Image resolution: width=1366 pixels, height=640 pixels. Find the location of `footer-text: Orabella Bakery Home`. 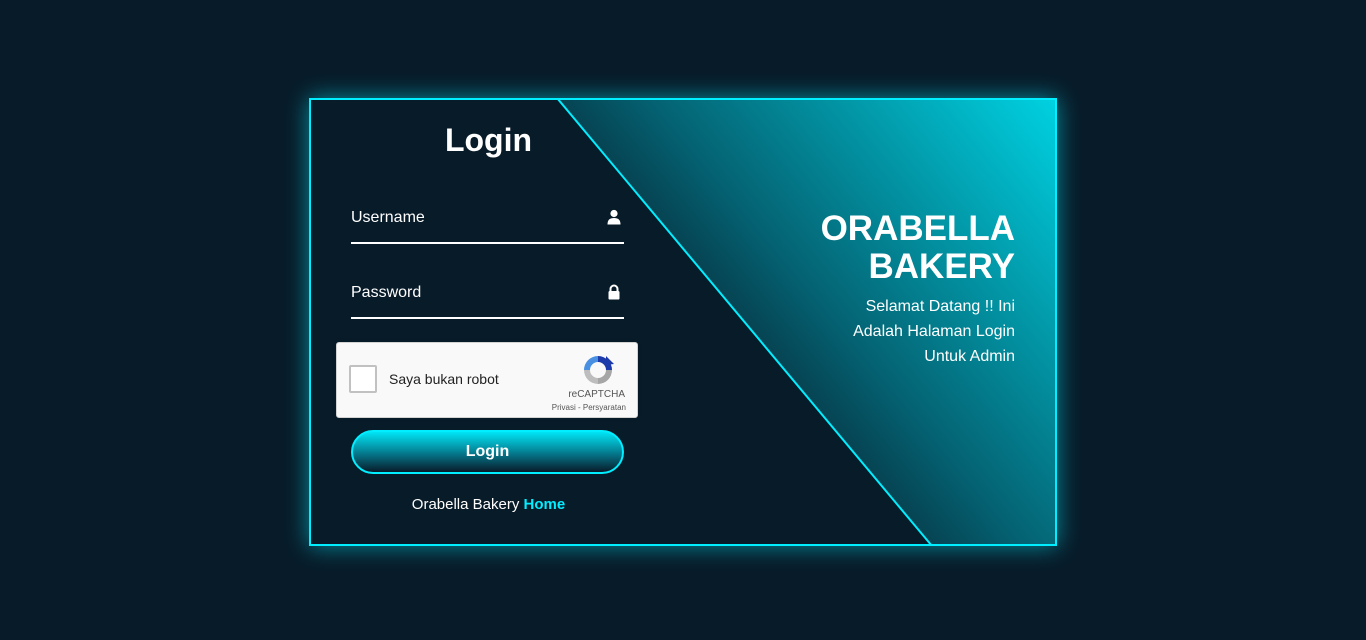

footer-text: Orabella Bakery Home is located at coordinates (488, 504).